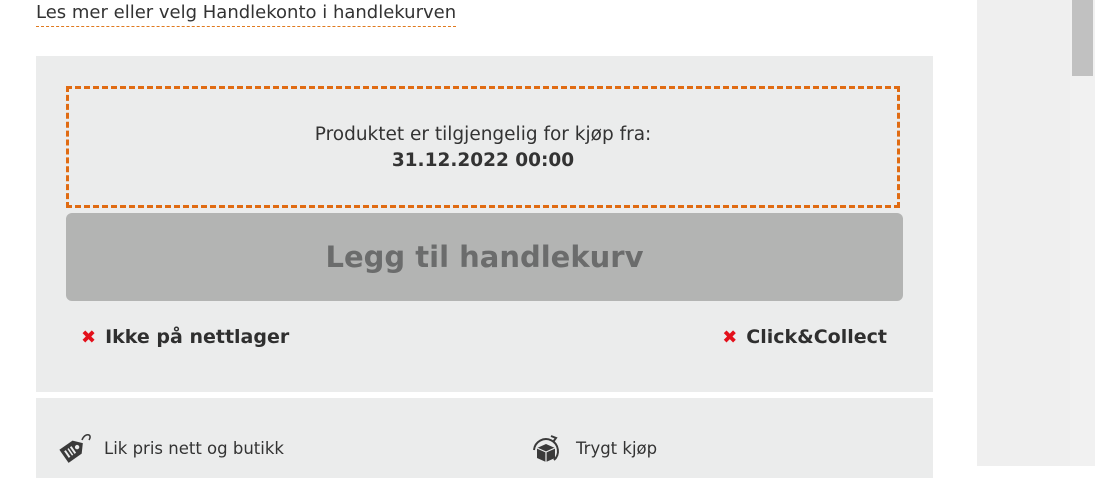 This screenshot has width=1095, height=478. I want to click on feature-label: Lik pris nett og butikk, so click(194, 448).